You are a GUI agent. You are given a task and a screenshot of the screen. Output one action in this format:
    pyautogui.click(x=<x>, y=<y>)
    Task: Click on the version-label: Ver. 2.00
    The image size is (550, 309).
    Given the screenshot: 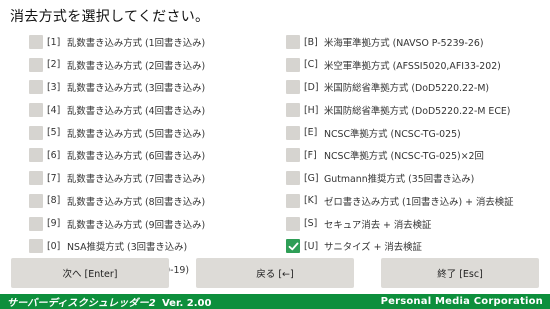 What is the action you would take?
    pyautogui.click(x=186, y=303)
    